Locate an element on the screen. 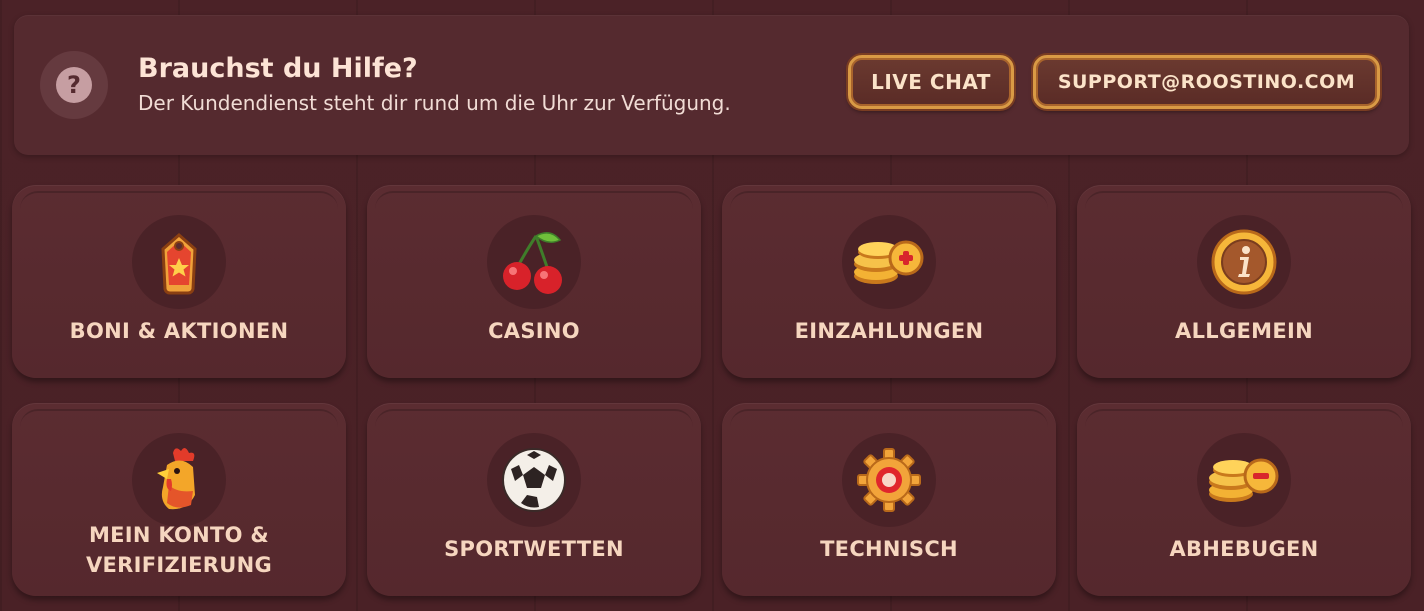 Image resolution: width=1424 pixels, height=611 pixels. help-icon-circle: ? is located at coordinates (74, 85).